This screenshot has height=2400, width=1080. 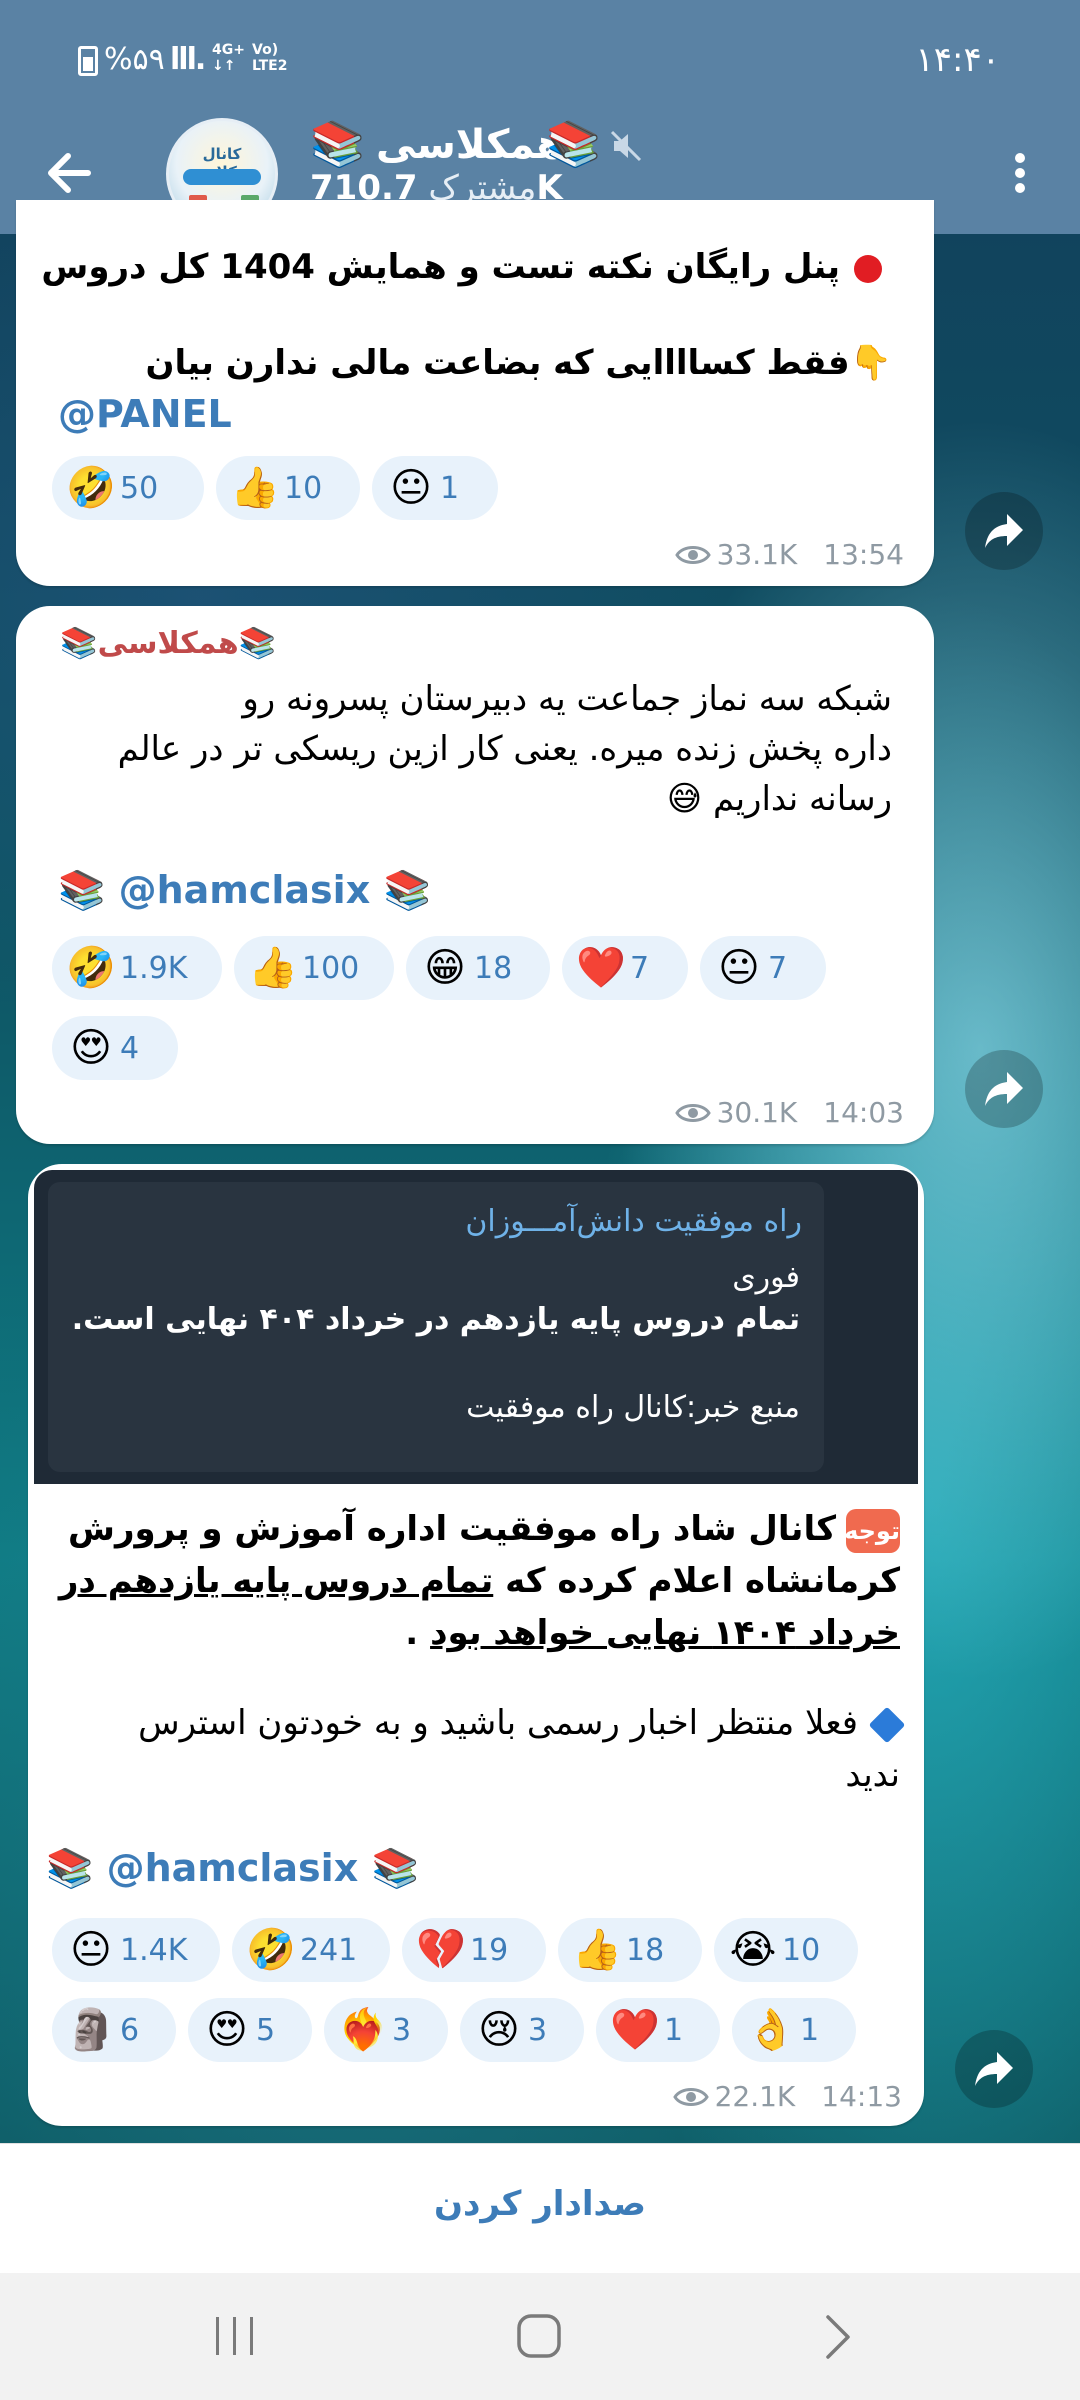 What do you see at coordinates (540, 59) in the screenshot?
I see `status-bar: %۵۹ lll. 4G+ ↓↑ Vo) LTE2 ۱۴:۴۰` at bounding box center [540, 59].